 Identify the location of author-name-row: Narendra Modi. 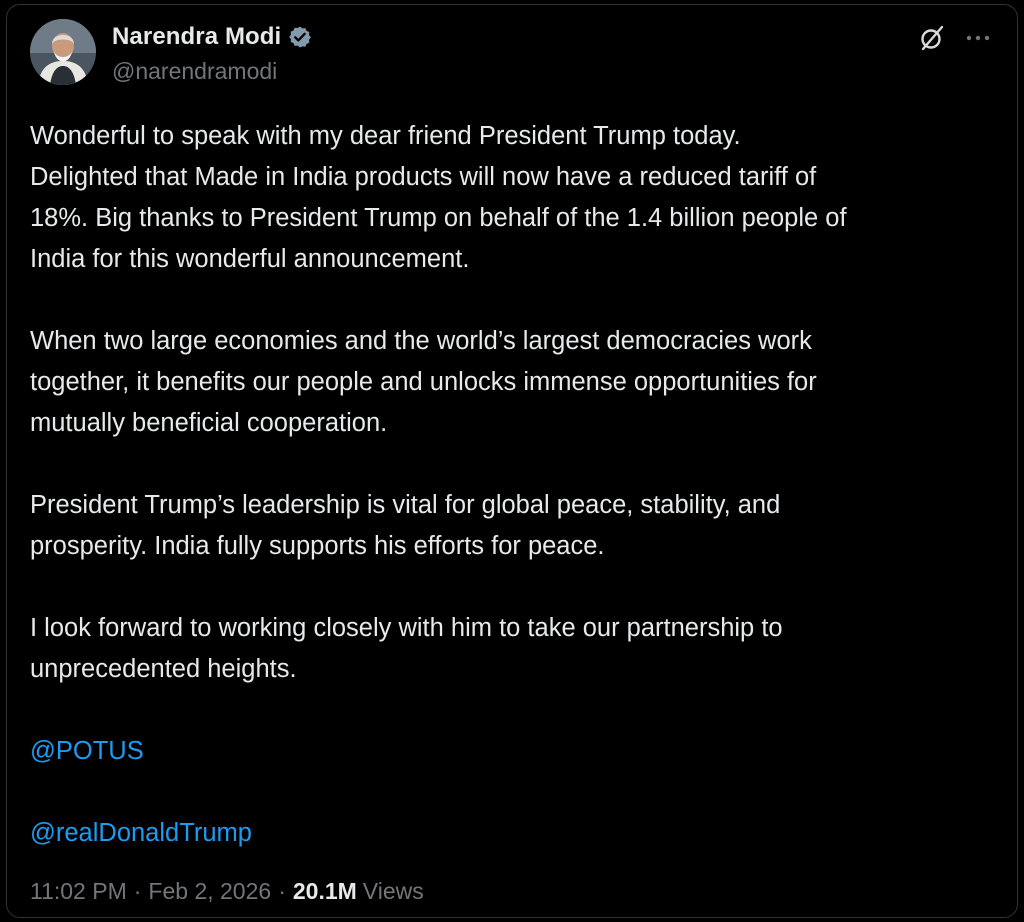
(212, 37).